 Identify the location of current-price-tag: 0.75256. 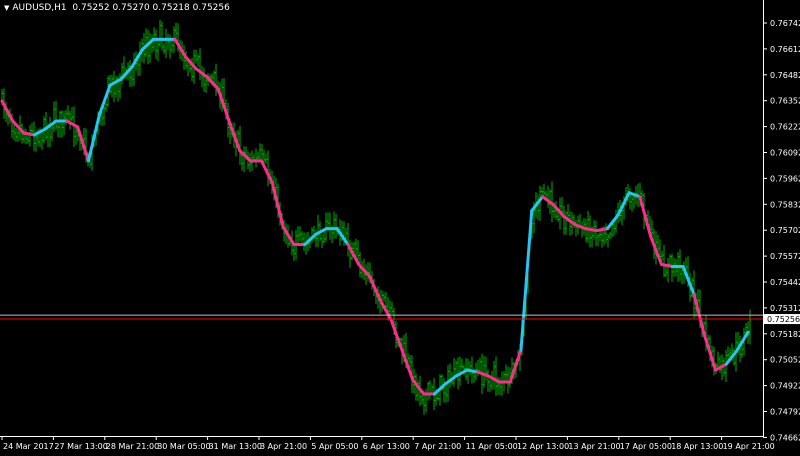
(782, 319).